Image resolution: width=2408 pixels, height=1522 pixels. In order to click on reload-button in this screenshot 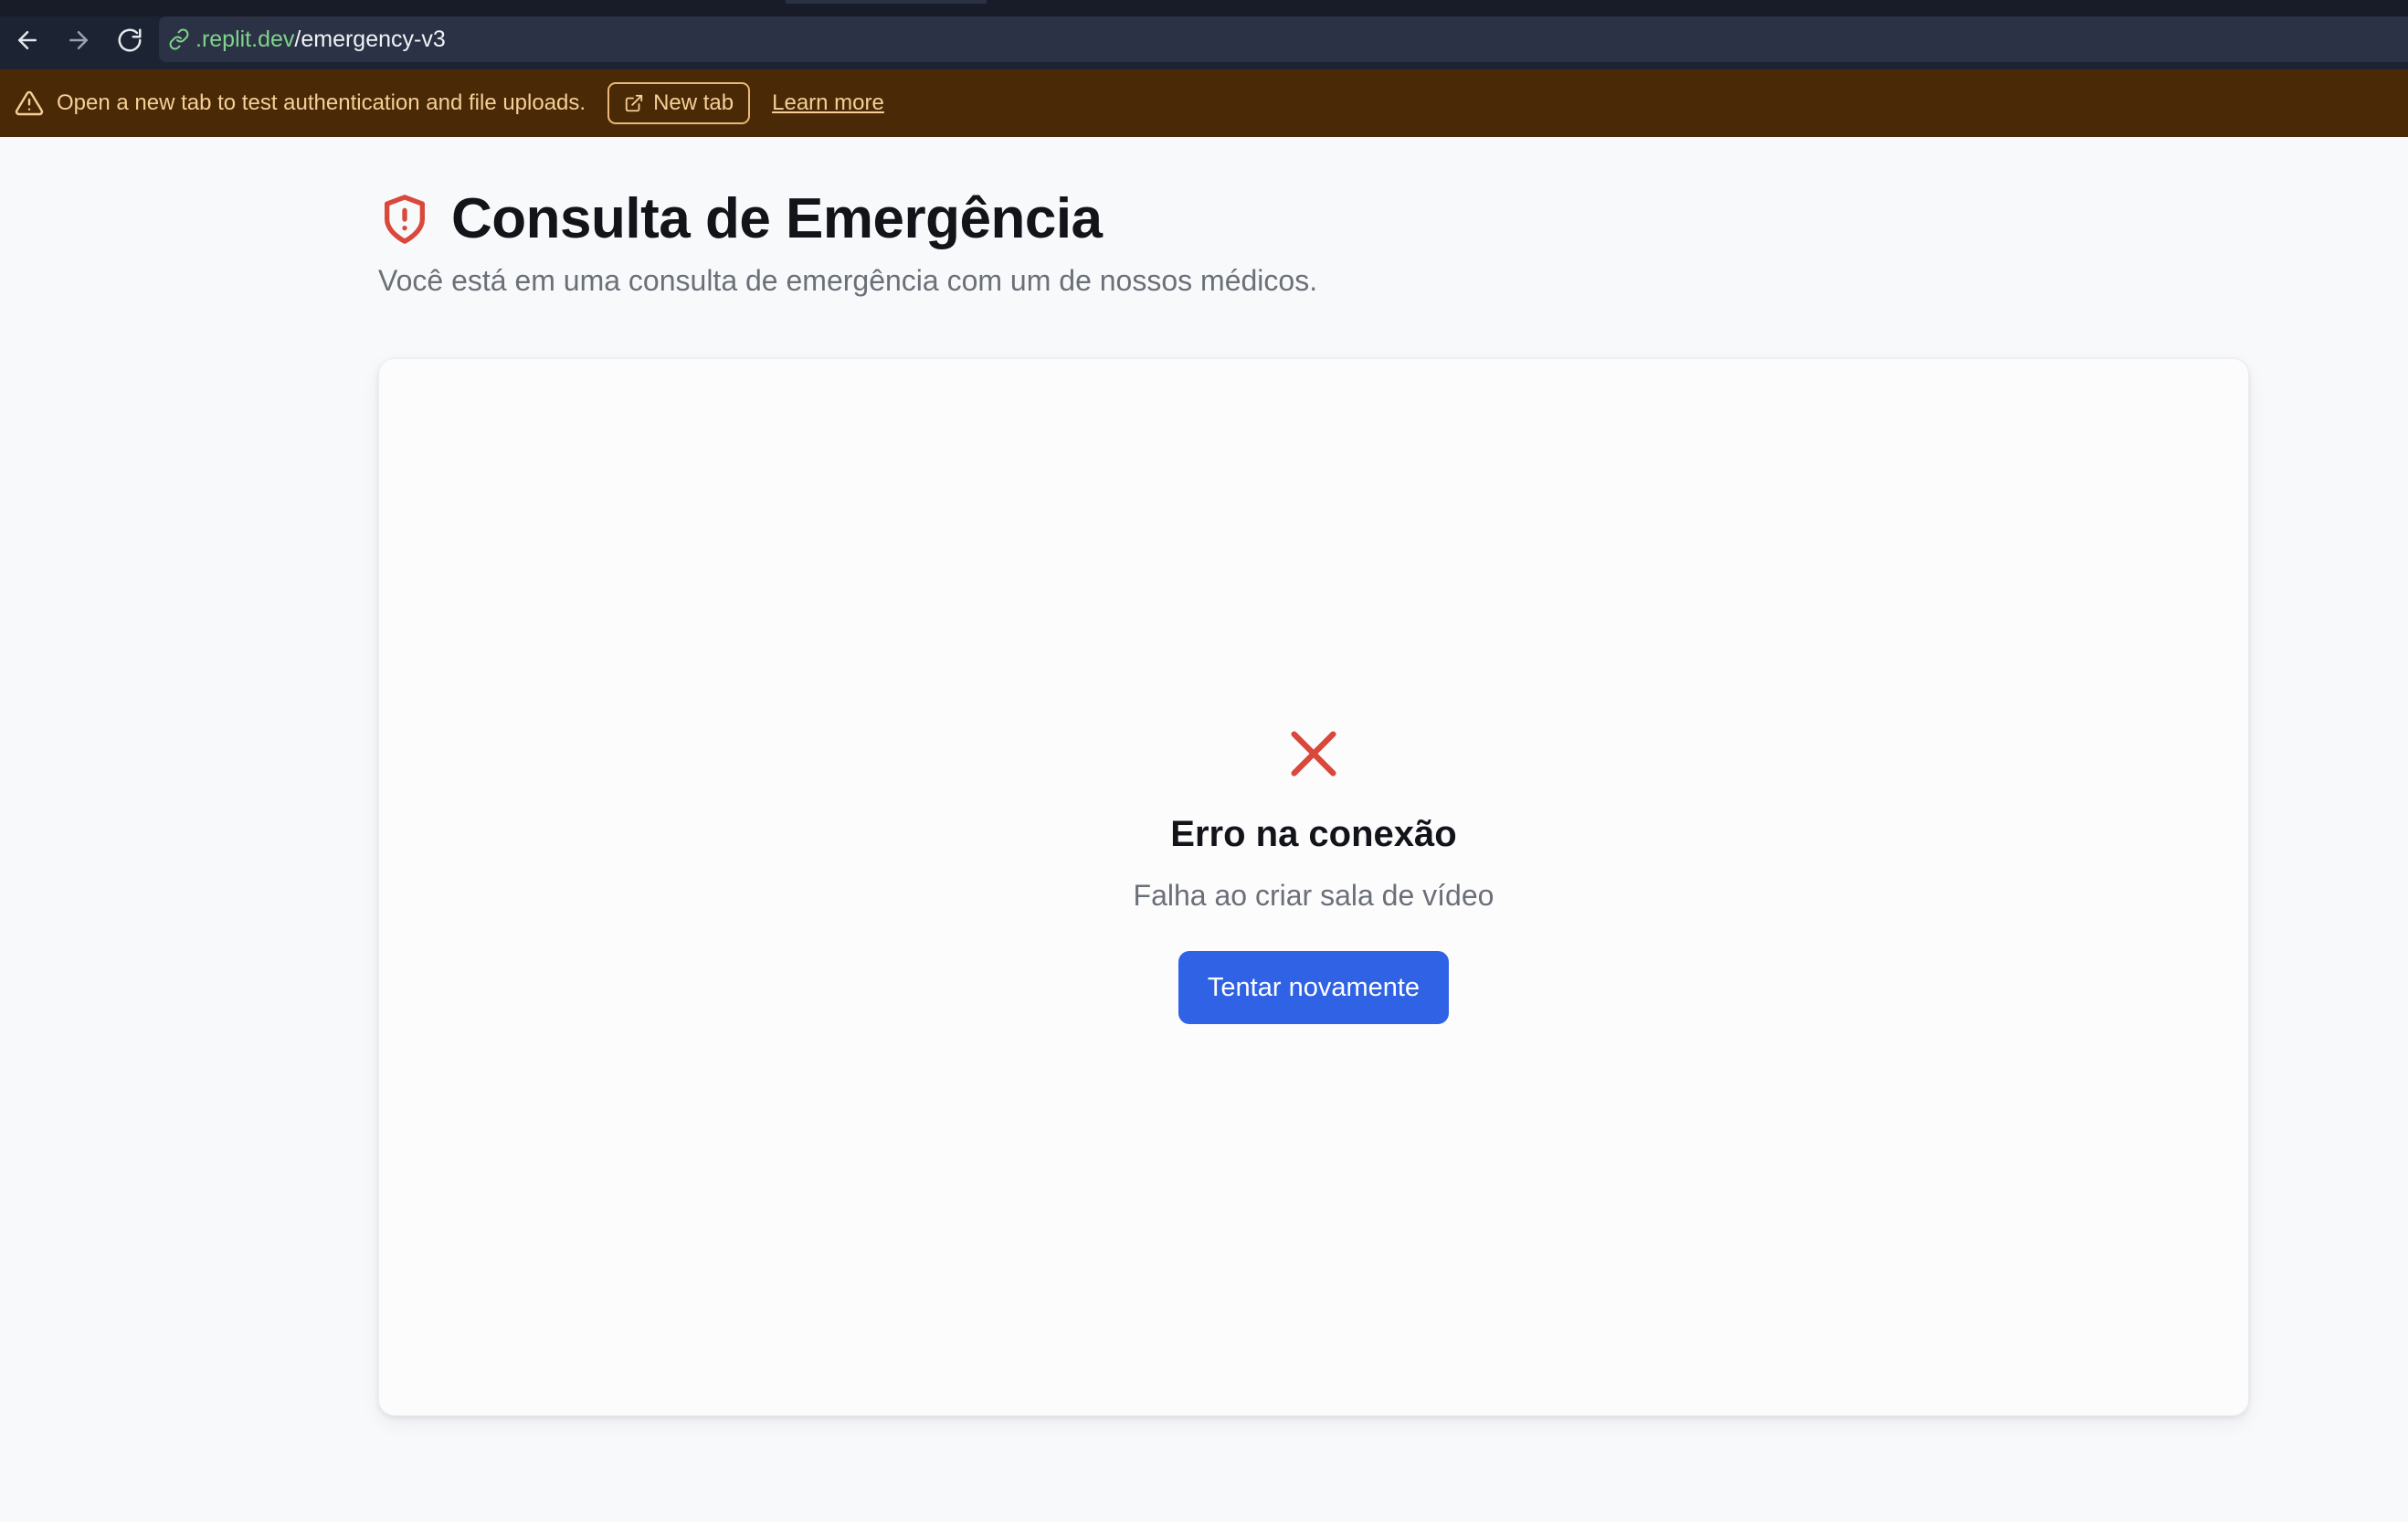, I will do `click(129, 40)`.